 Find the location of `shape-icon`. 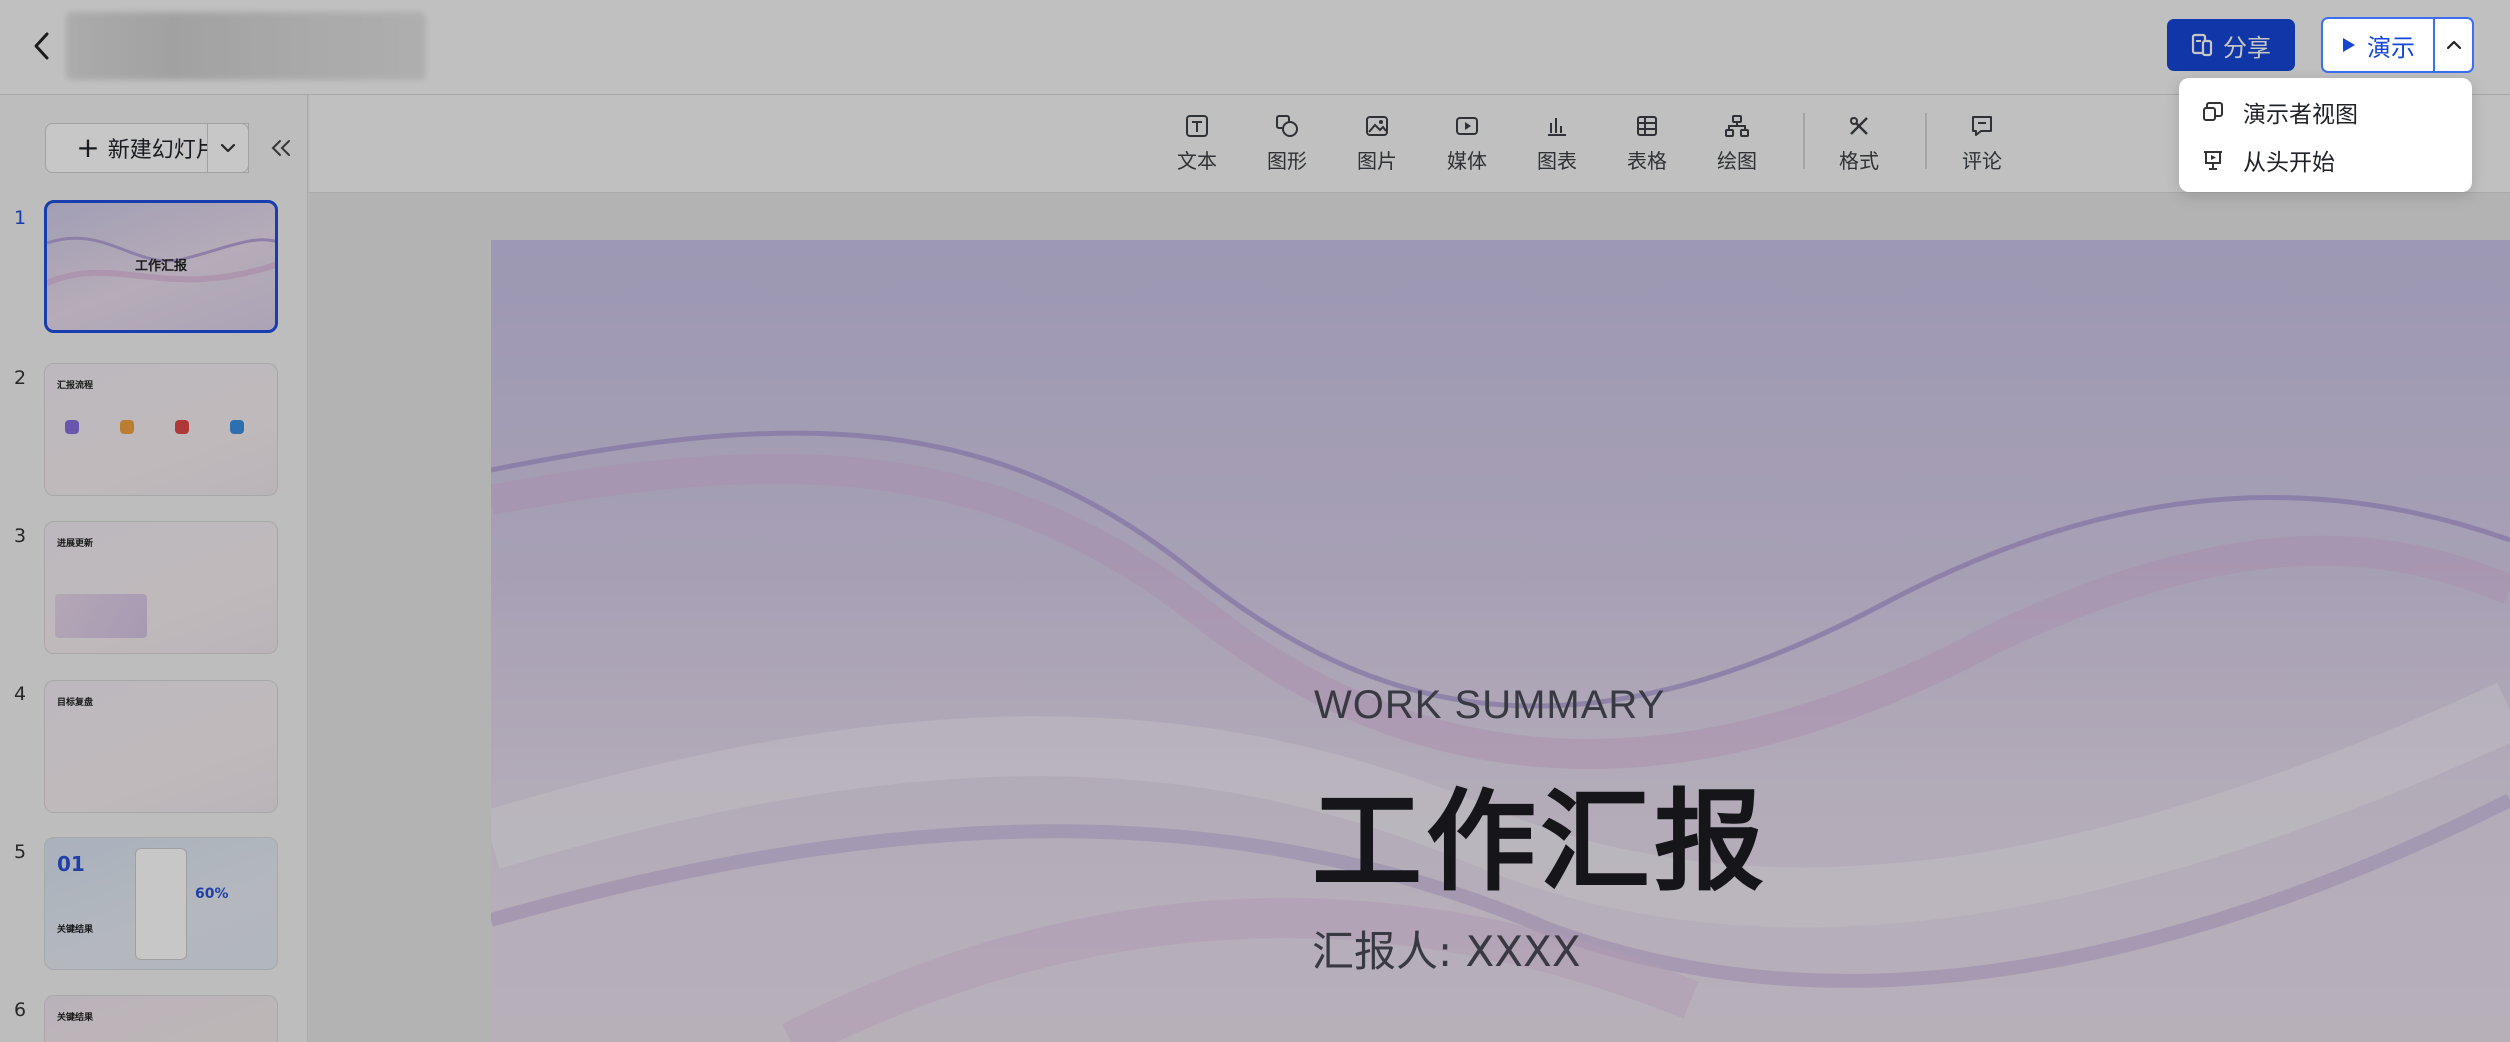

shape-icon is located at coordinates (1287, 126).